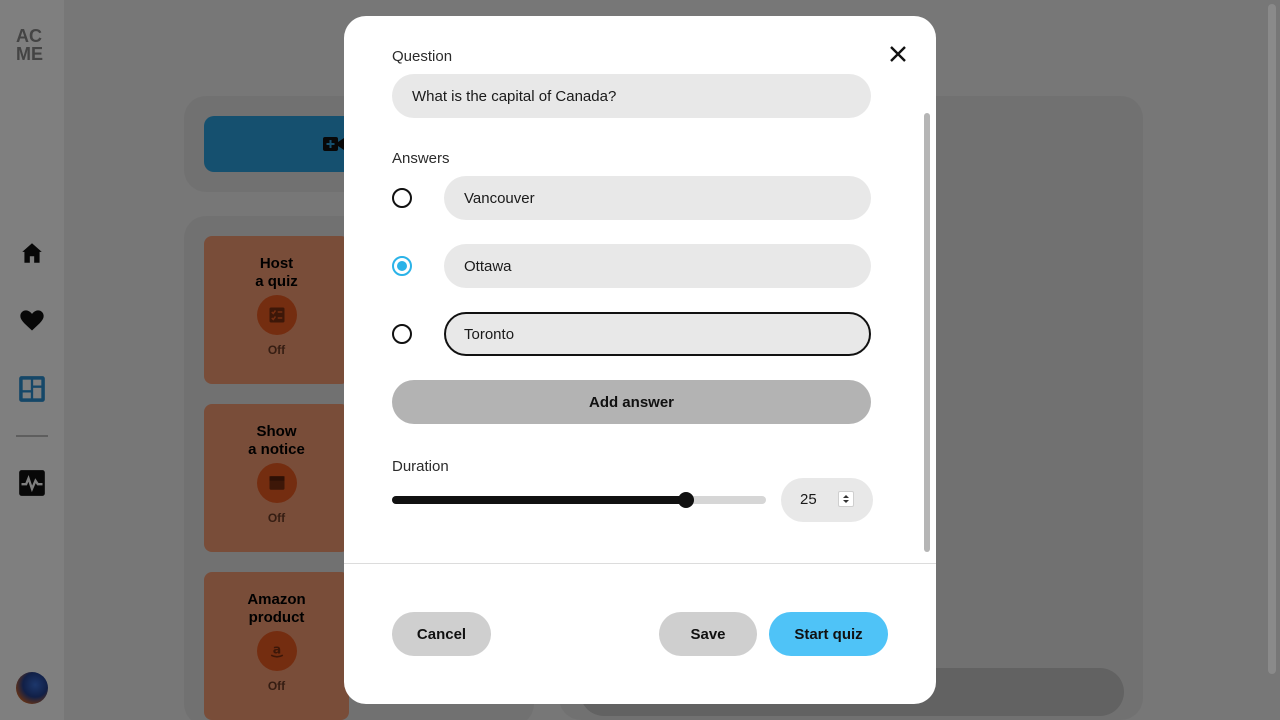 This screenshot has height=720, width=1280. What do you see at coordinates (927, 332) in the screenshot?
I see `modal-scrollbar` at bounding box center [927, 332].